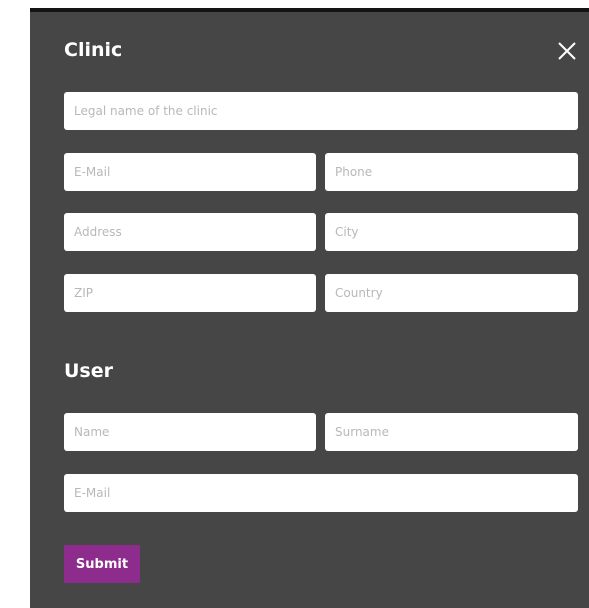 The height and width of the screenshot is (608, 589). Describe the element at coordinates (451, 172) in the screenshot. I see `phone-input` at that location.